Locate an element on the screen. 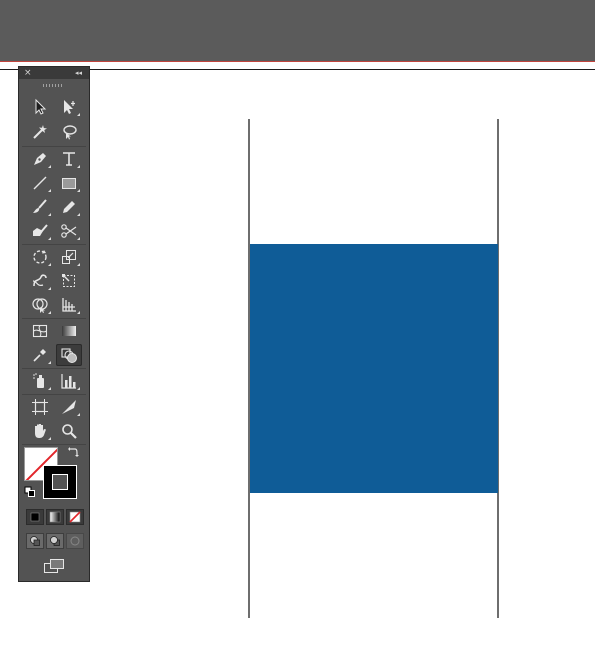 The height and width of the screenshot is (665, 595). pen-icon is located at coordinates (40, 159).